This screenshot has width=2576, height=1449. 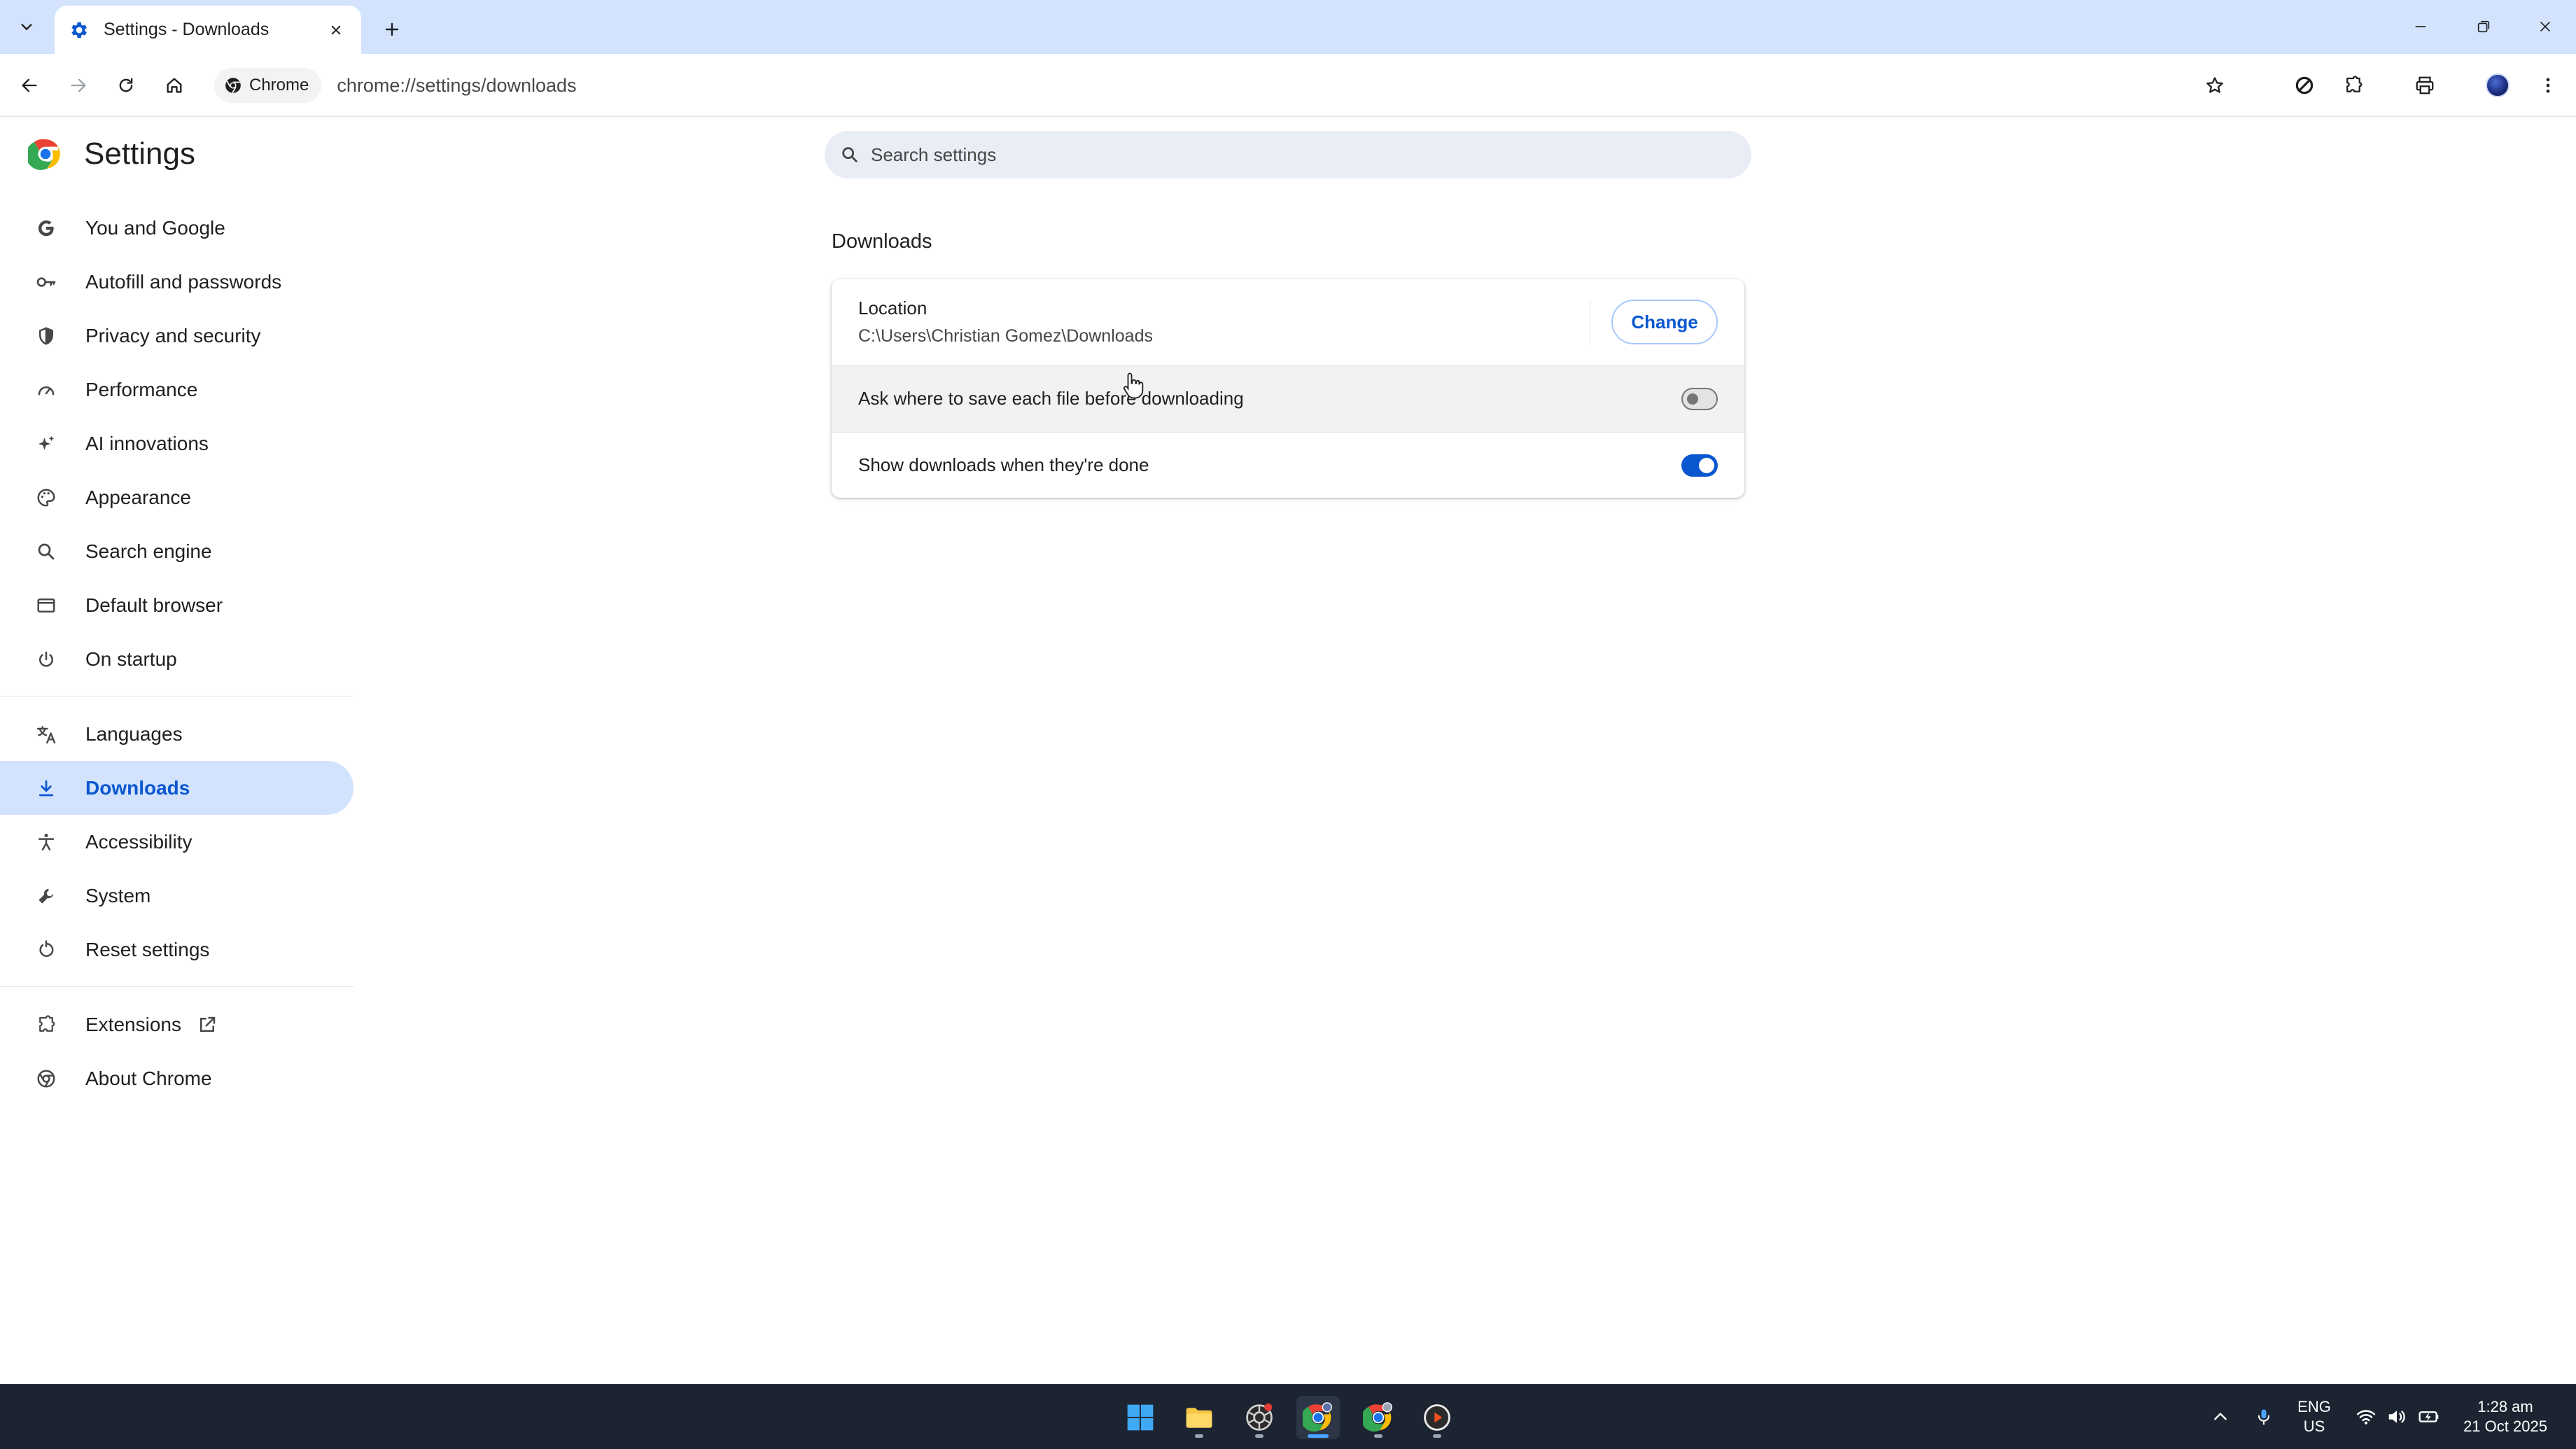 What do you see at coordinates (1664, 322) in the screenshot?
I see `change-location-button: Change` at bounding box center [1664, 322].